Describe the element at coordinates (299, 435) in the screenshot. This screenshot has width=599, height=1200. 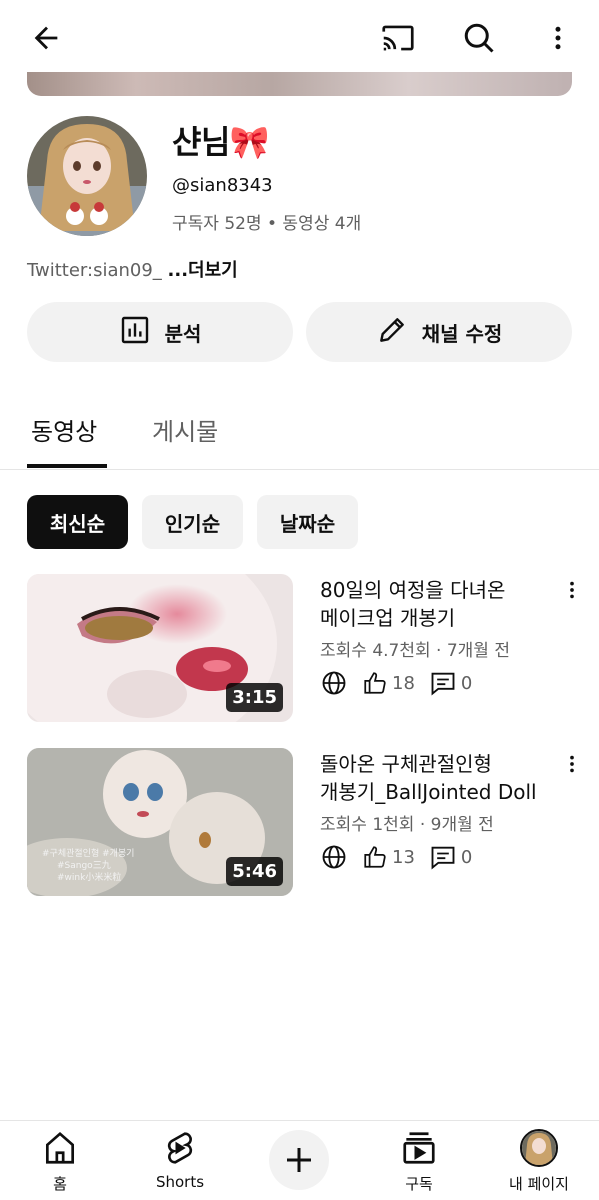
I see `channel-tabs: 동영상 게시물` at that location.